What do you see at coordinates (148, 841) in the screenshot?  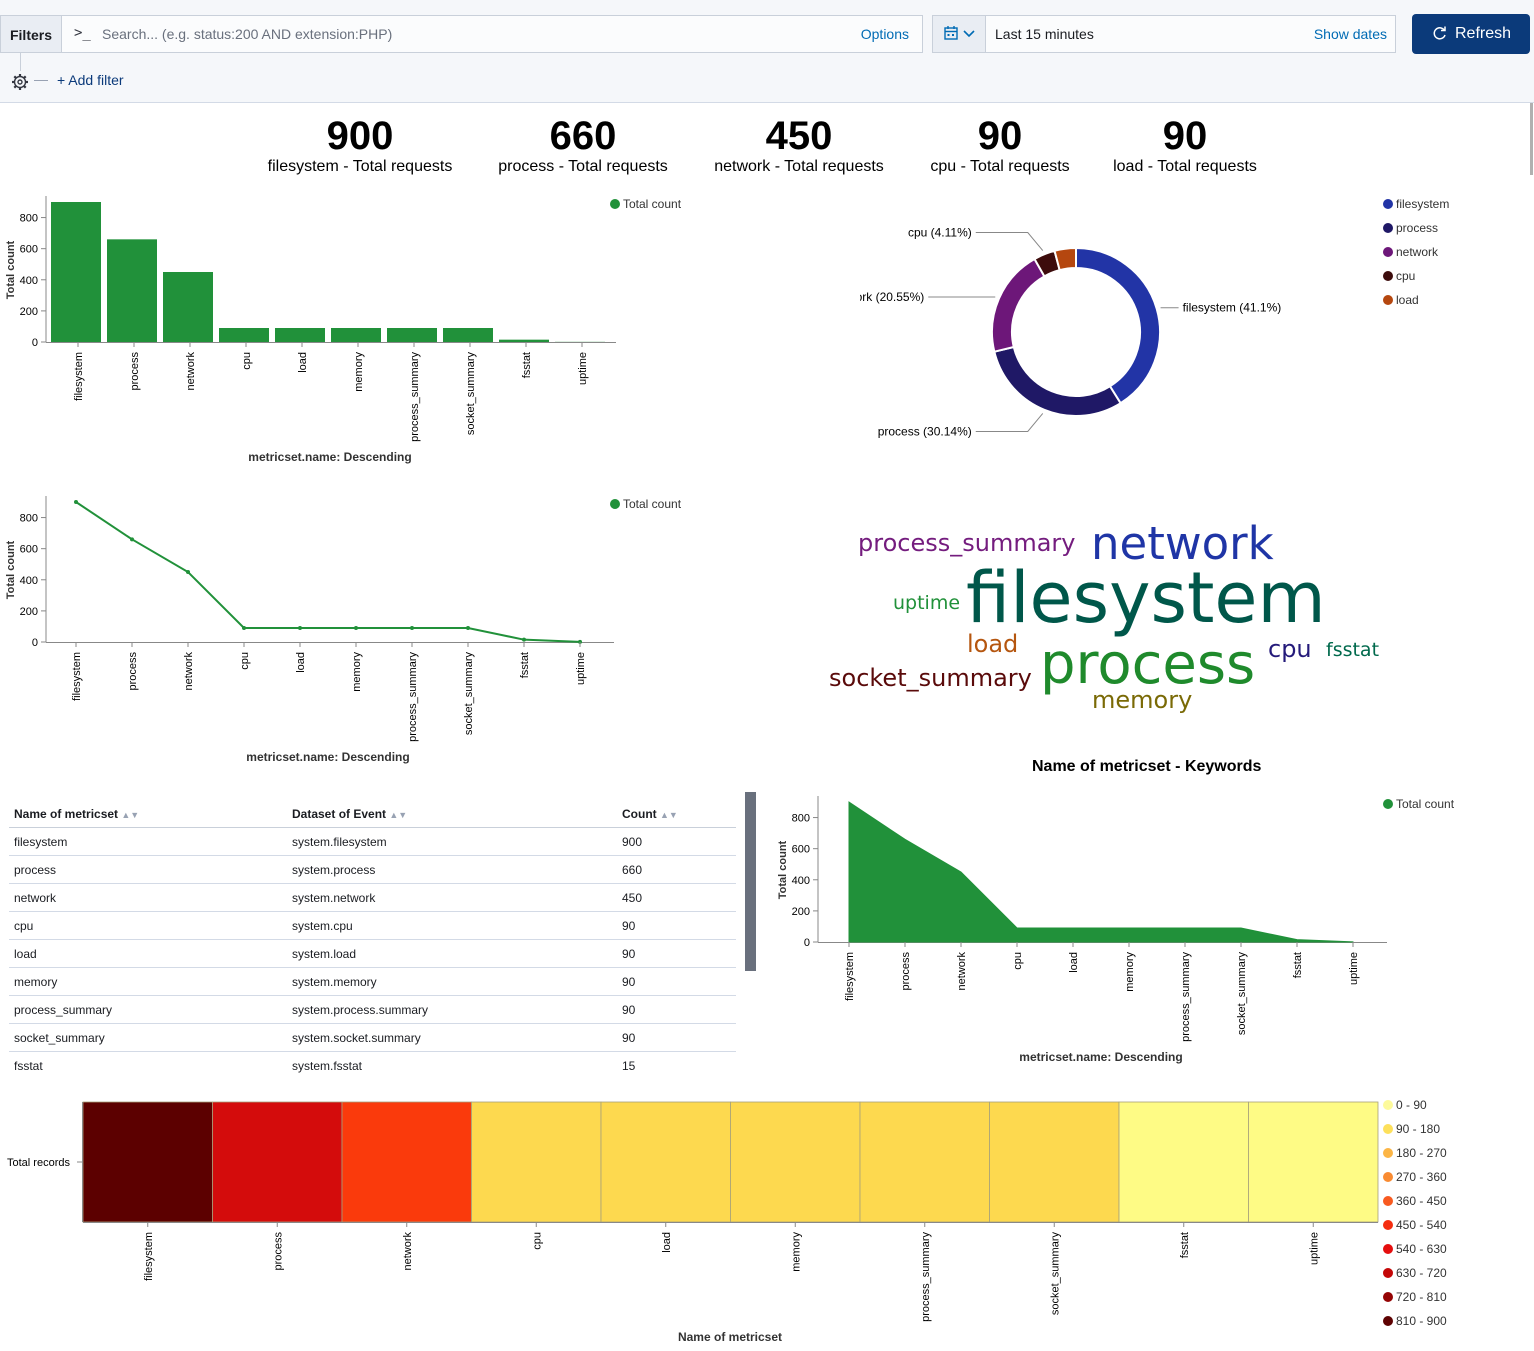 I see `table-cell: filesystem` at bounding box center [148, 841].